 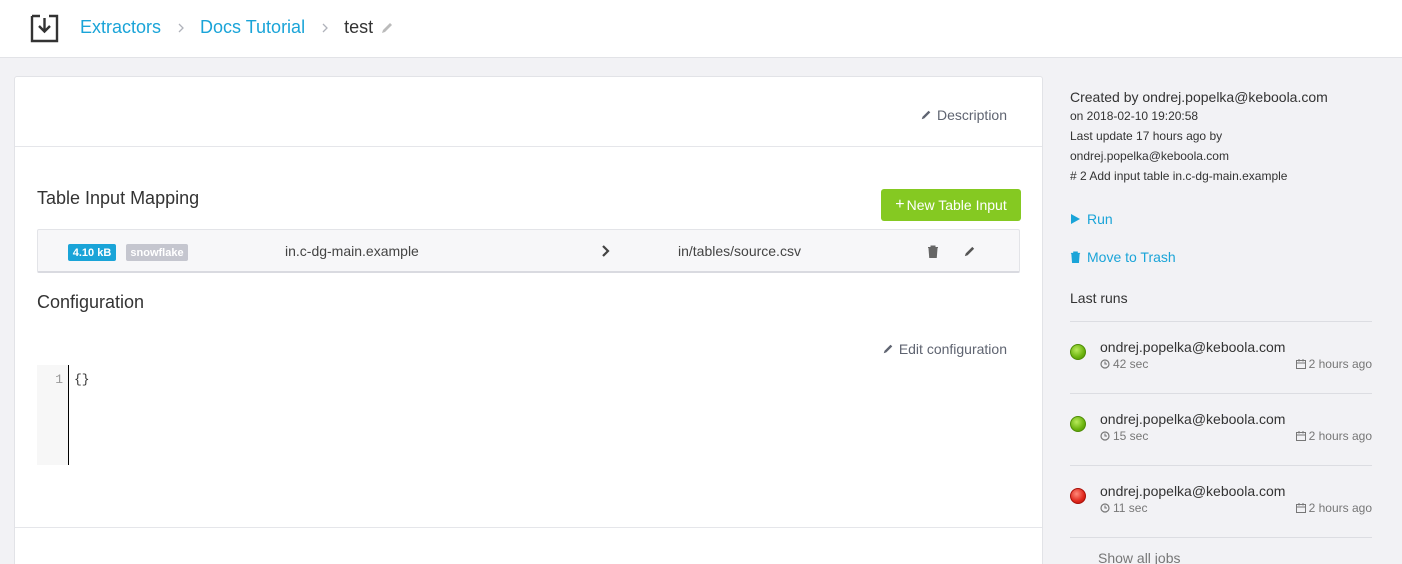 I want to click on breadcrumb: Extractors Docs Tutorial test, so click(x=237, y=27).